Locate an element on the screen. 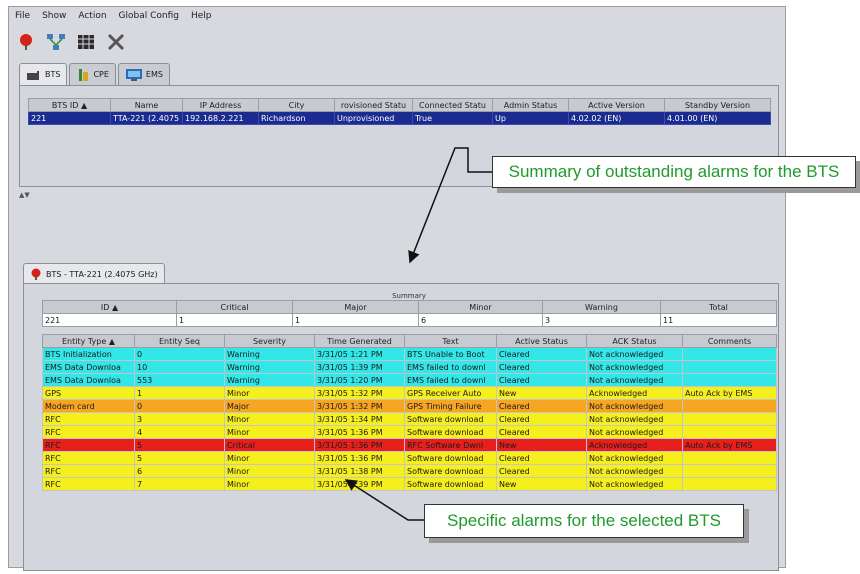 The image size is (860, 574). callout-arrows is located at coordinates (418, 334).